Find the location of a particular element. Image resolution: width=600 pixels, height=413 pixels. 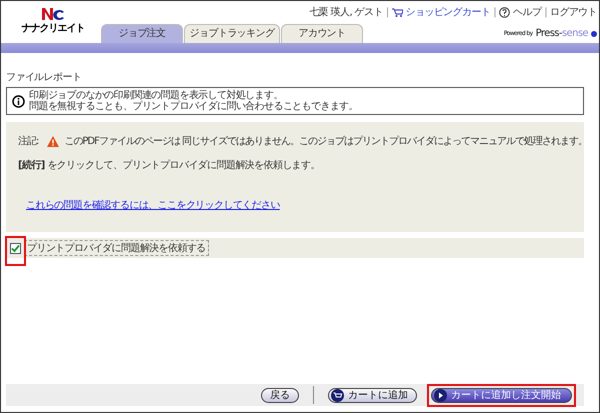

review-link: これらの問題を確認するには、ここをクリックしてください is located at coordinates (153, 205).